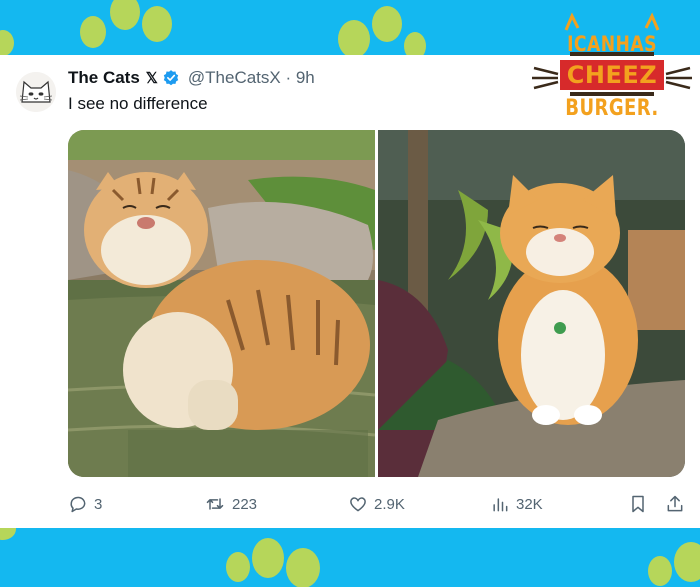  Describe the element at coordinates (500, 505) in the screenshot. I see `views-icon` at that location.